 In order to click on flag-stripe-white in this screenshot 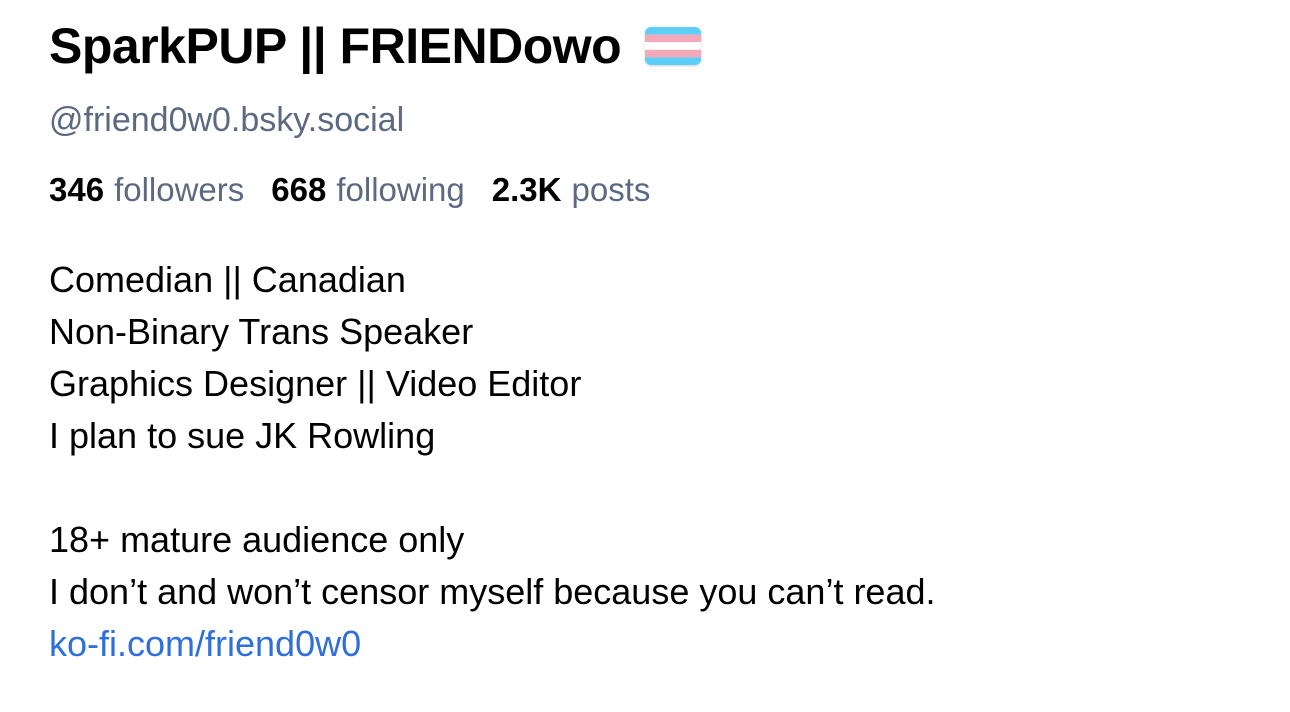, I will do `click(673, 46)`.